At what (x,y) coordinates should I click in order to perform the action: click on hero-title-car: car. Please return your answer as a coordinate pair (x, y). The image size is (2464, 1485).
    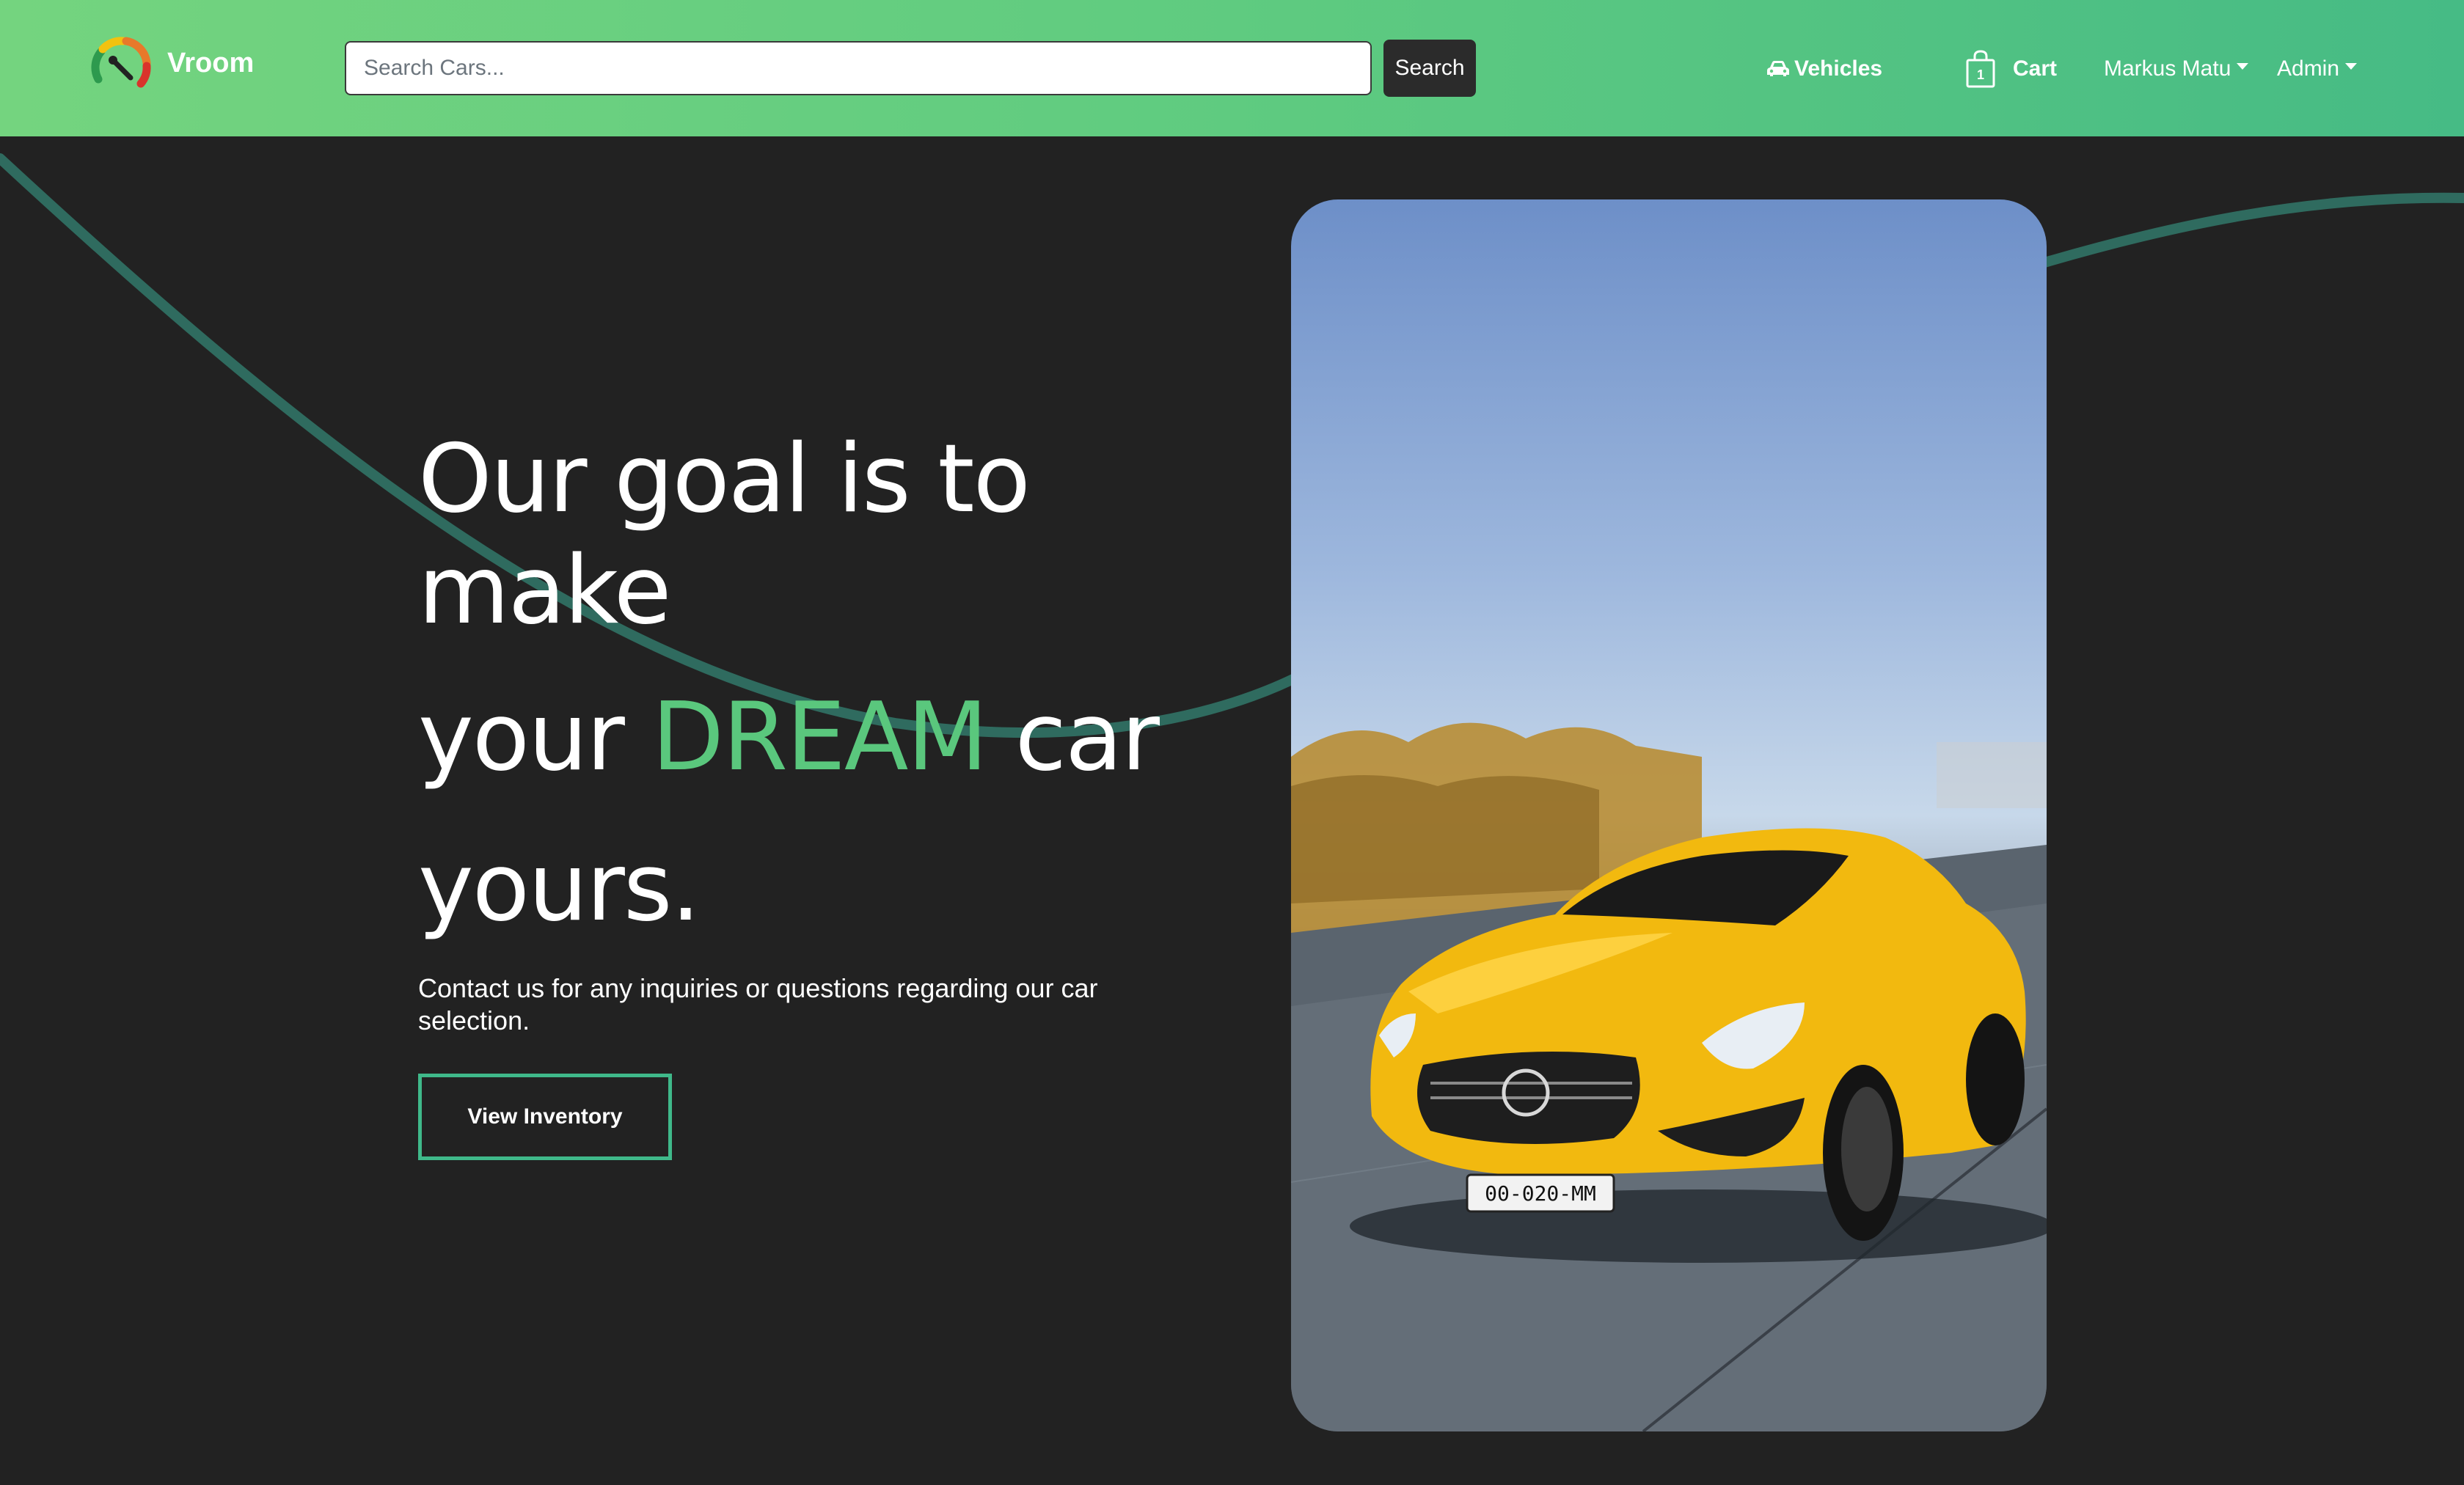
    Looking at the image, I should click on (1073, 737).